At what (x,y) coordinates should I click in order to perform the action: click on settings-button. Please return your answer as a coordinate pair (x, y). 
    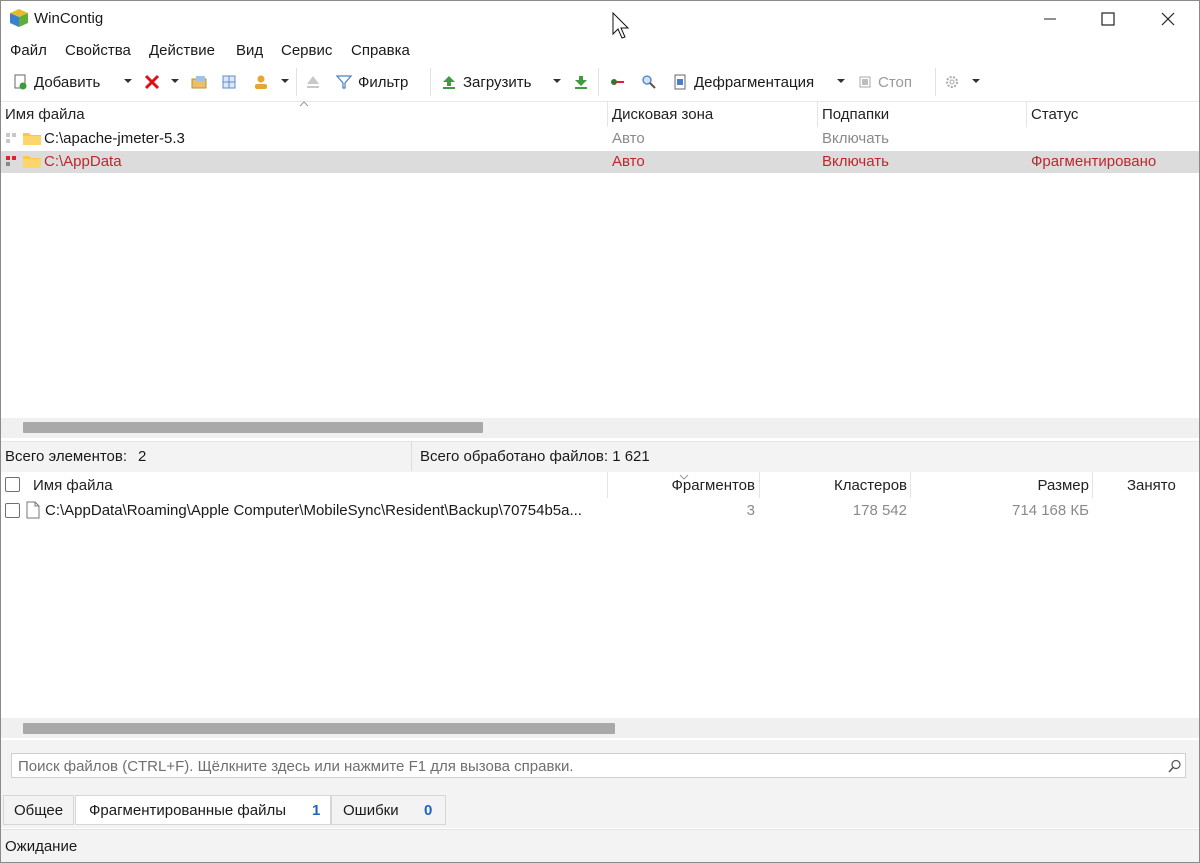
    Looking at the image, I should click on (952, 82).